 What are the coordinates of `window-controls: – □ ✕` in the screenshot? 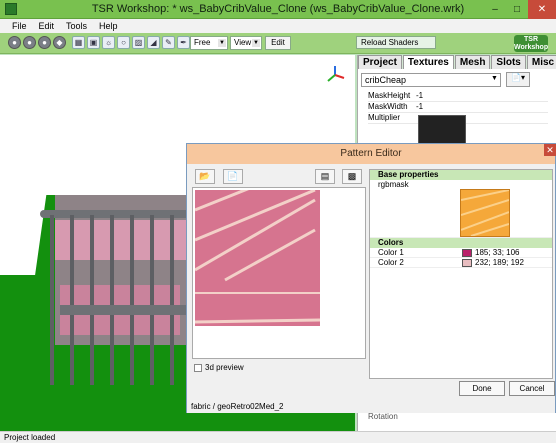 It's located at (520, 9).